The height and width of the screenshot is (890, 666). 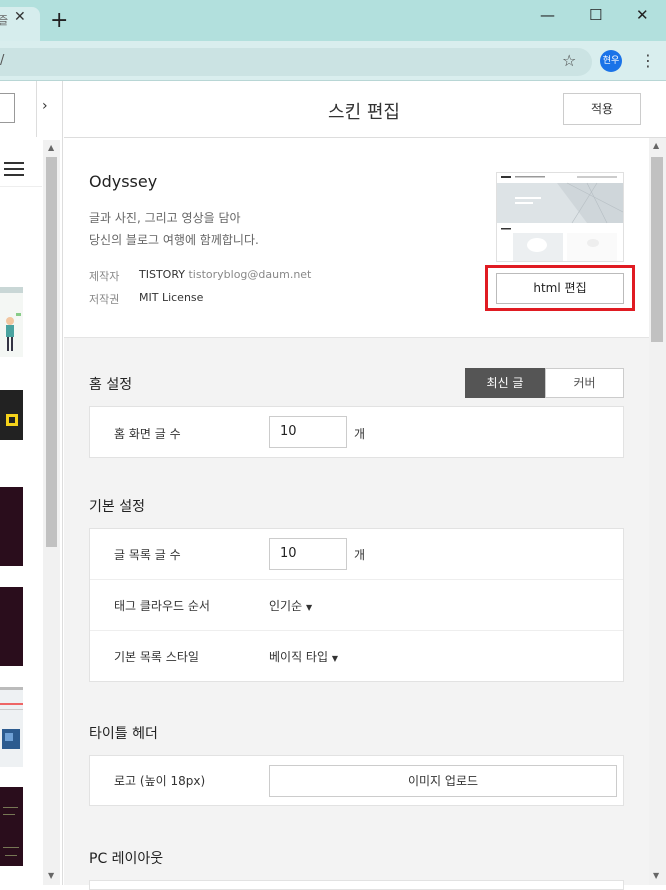 What do you see at coordinates (443, 781) in the screenshot?
I see `image-upload-button: 이미지 업로드` at bounding box center [443, 781].